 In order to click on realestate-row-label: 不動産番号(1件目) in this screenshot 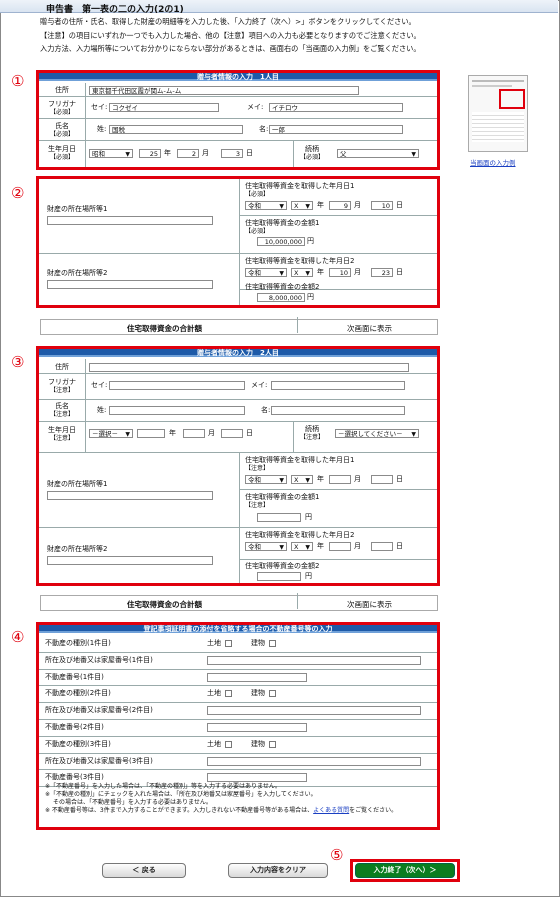, I will do `click(74, 676)`.